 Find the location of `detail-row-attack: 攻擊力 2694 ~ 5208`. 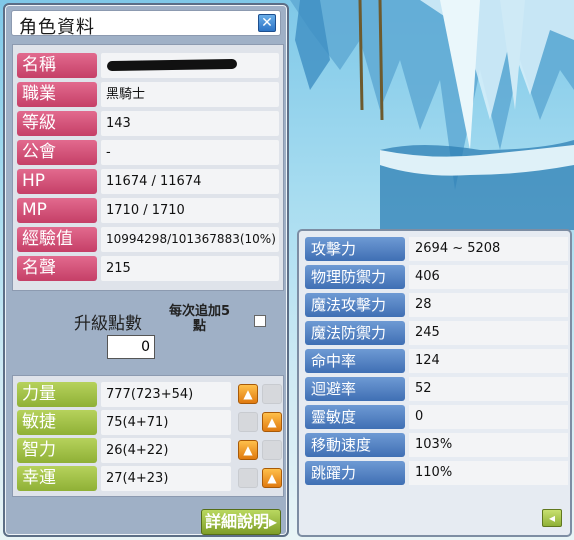

detail-row-attack: 攻擊力 2694 ~ 5208 is located at coordinates (436, 249).